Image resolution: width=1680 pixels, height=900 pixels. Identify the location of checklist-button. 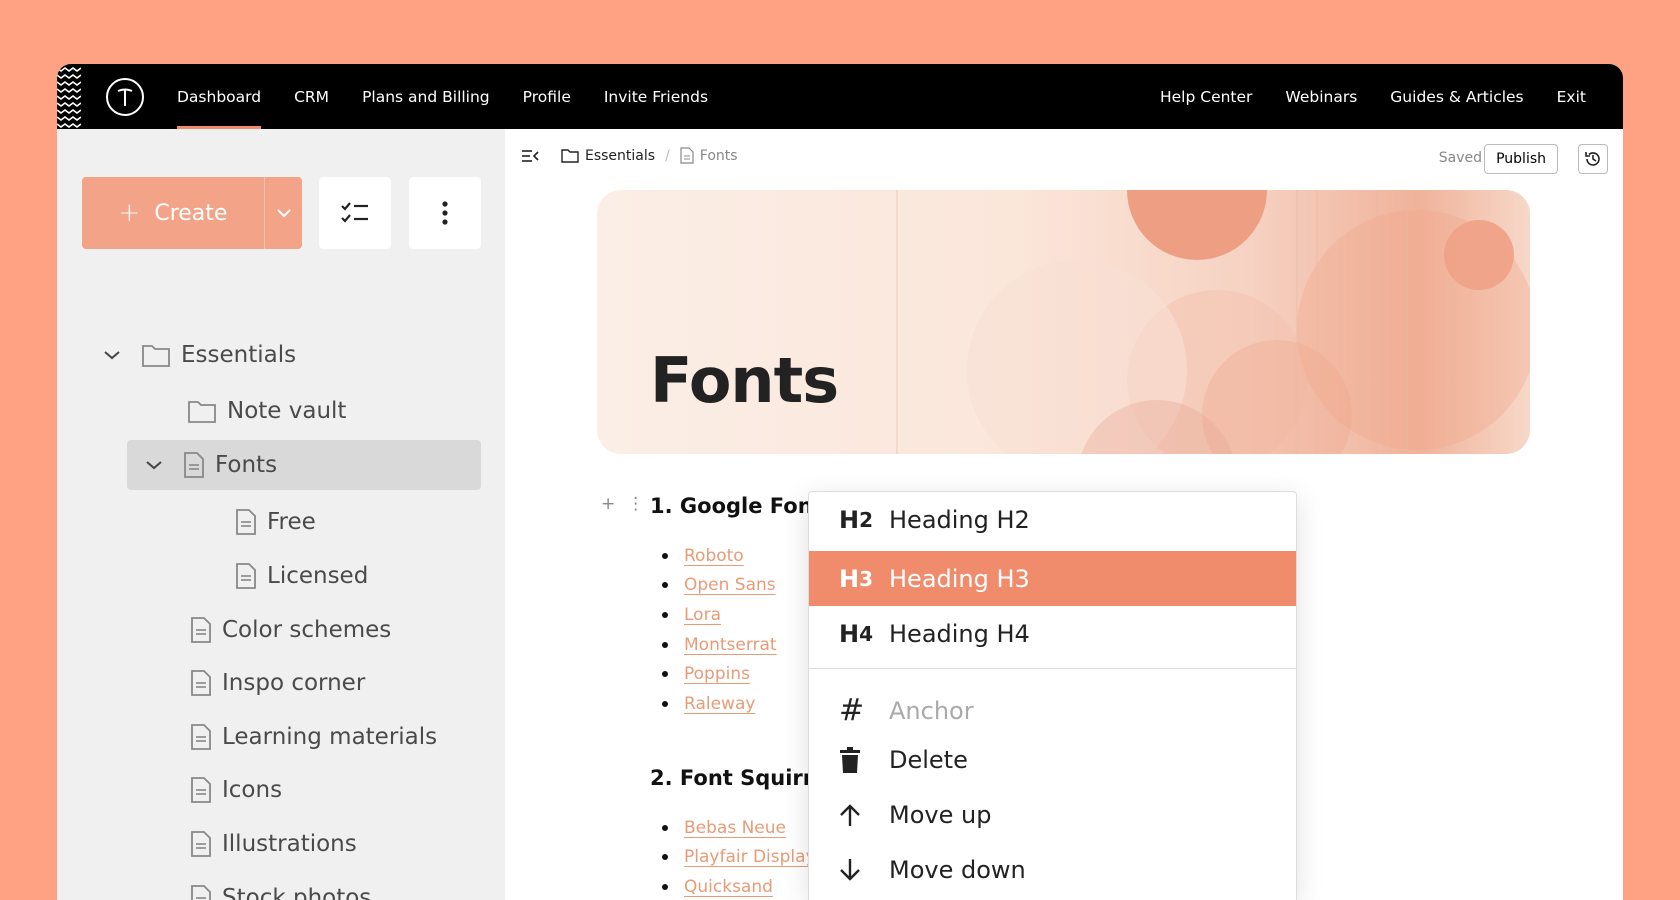
(355, 213).